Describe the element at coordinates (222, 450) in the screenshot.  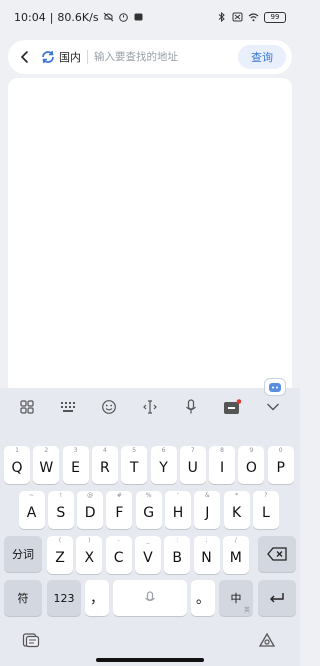
I see `key-hint: 8` at that location.